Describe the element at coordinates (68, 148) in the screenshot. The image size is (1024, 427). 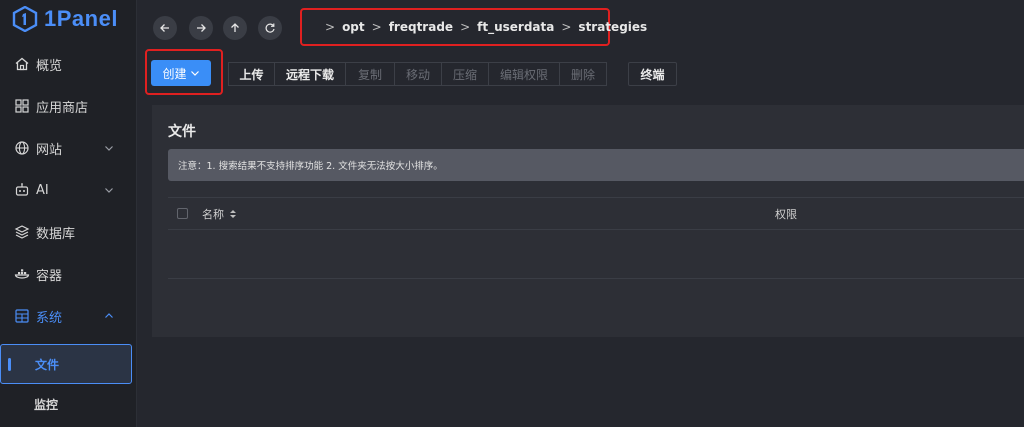
I see `sidebar-item-website: 网站` at that location.